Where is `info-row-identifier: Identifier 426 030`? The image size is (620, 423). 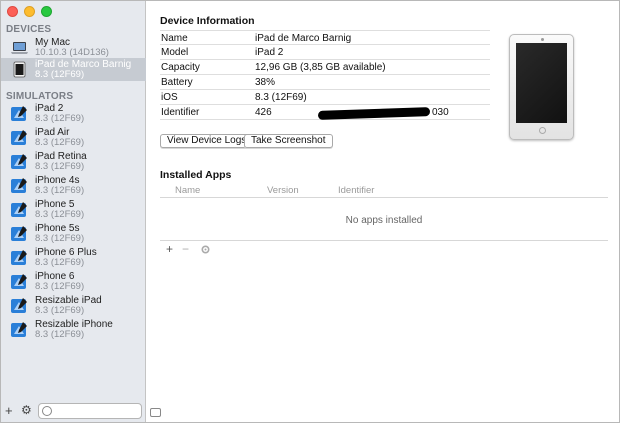
info-row-identifier: Identifier 426 030 is located at coordinates (325, 112).